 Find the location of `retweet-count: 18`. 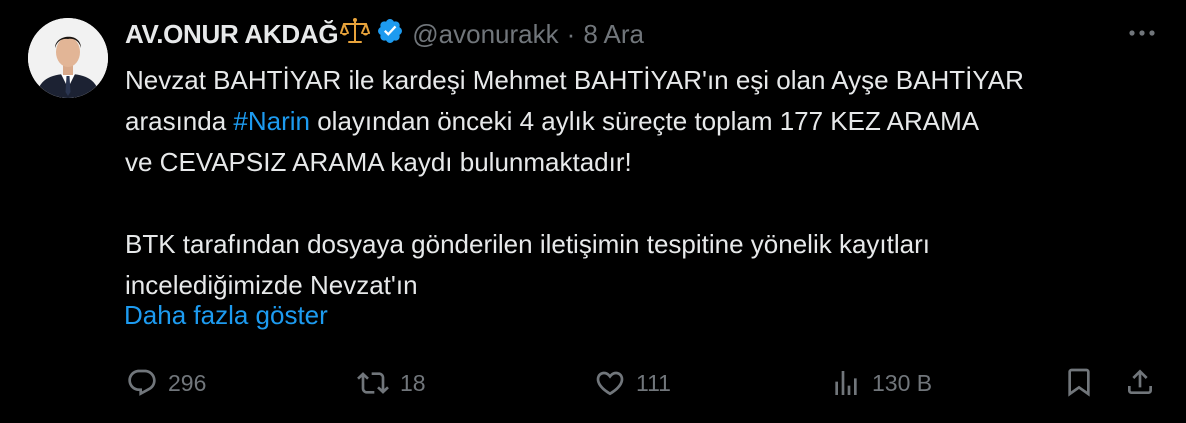

retweet-count: 18 is located at coordinates (413, 382).